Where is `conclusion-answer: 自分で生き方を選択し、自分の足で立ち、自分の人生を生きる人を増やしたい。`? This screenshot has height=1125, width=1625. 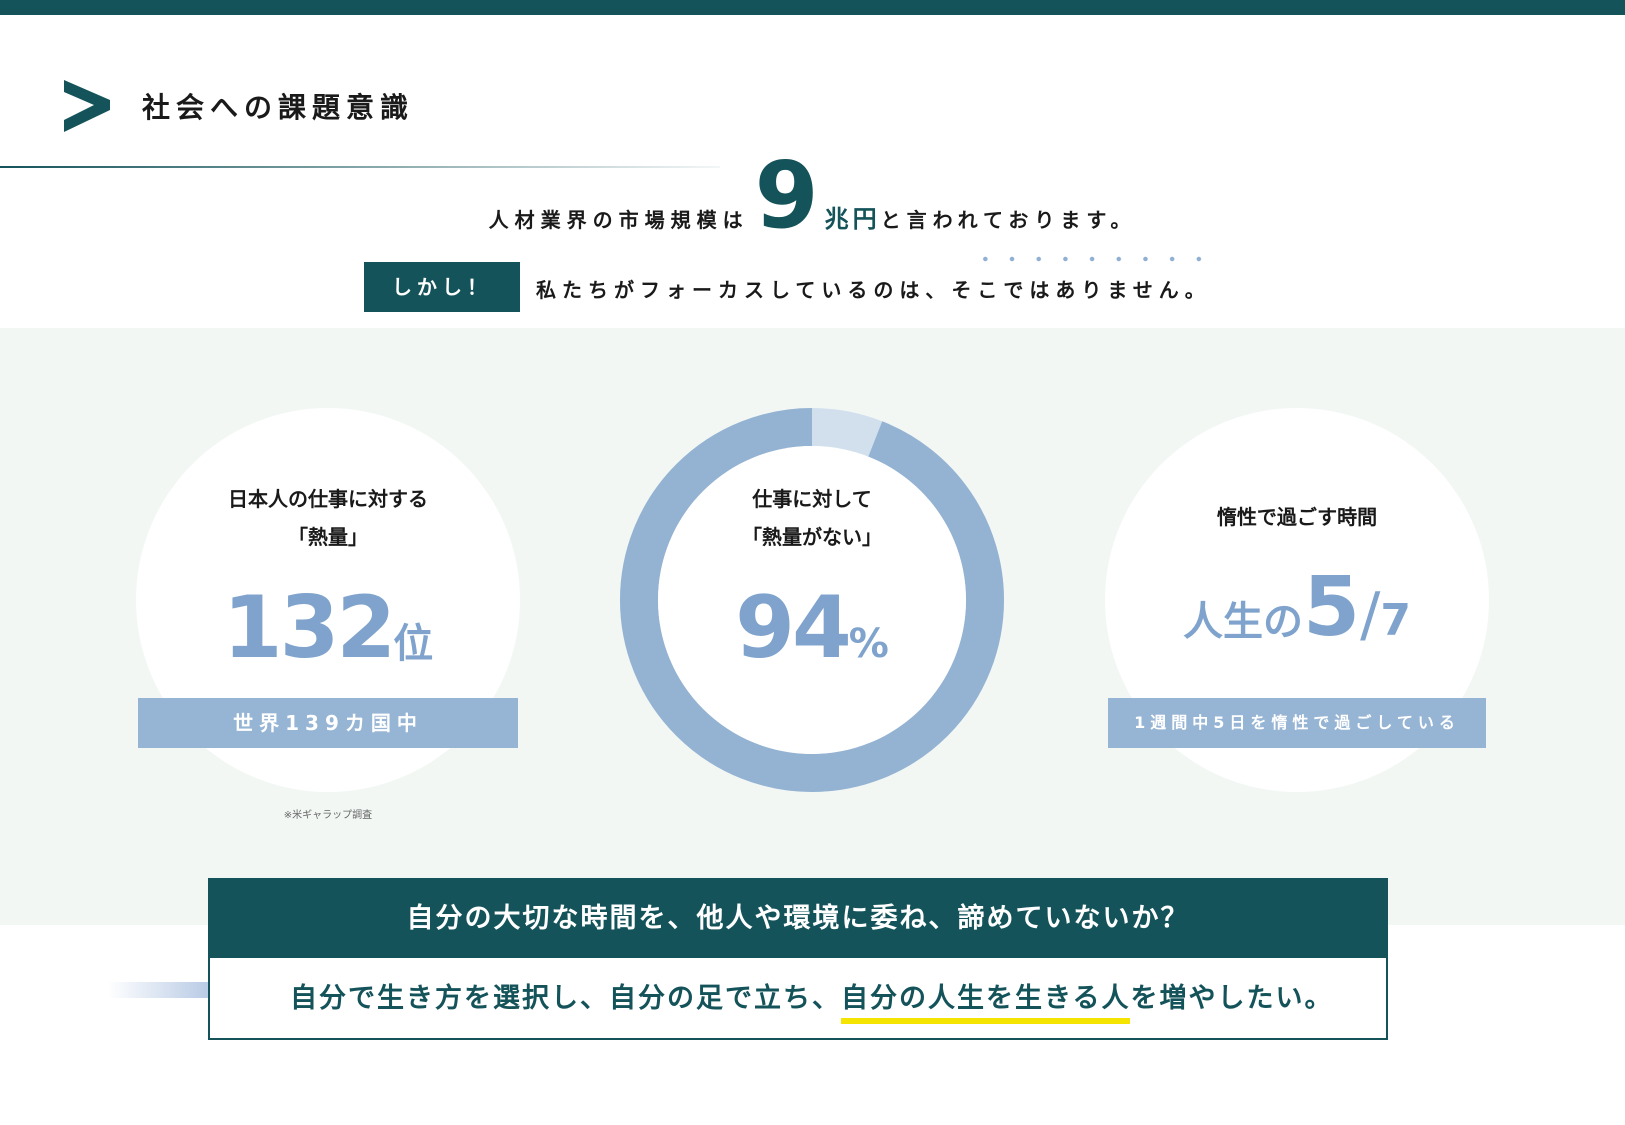 conclusion-answer: 自分で生き方を選択し、自分の足で立ち、自分の人生を生きる人を増やしたい。 is located at coordinates (811, 995).